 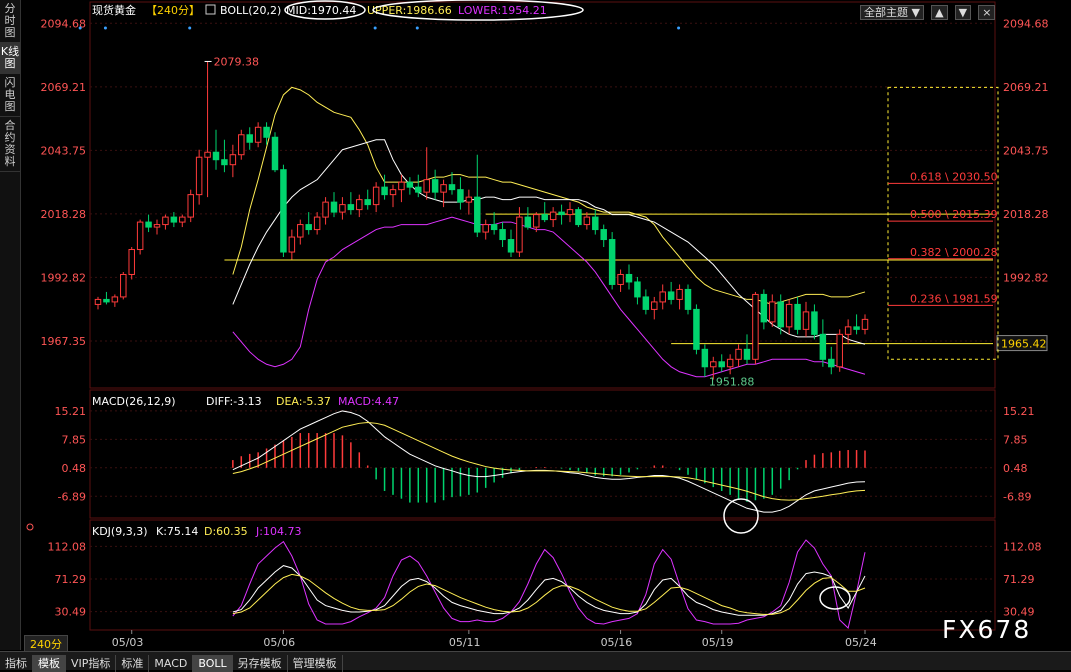 I want to click on sidebar-item-3: 合约资料, so click(x=10, y=144).